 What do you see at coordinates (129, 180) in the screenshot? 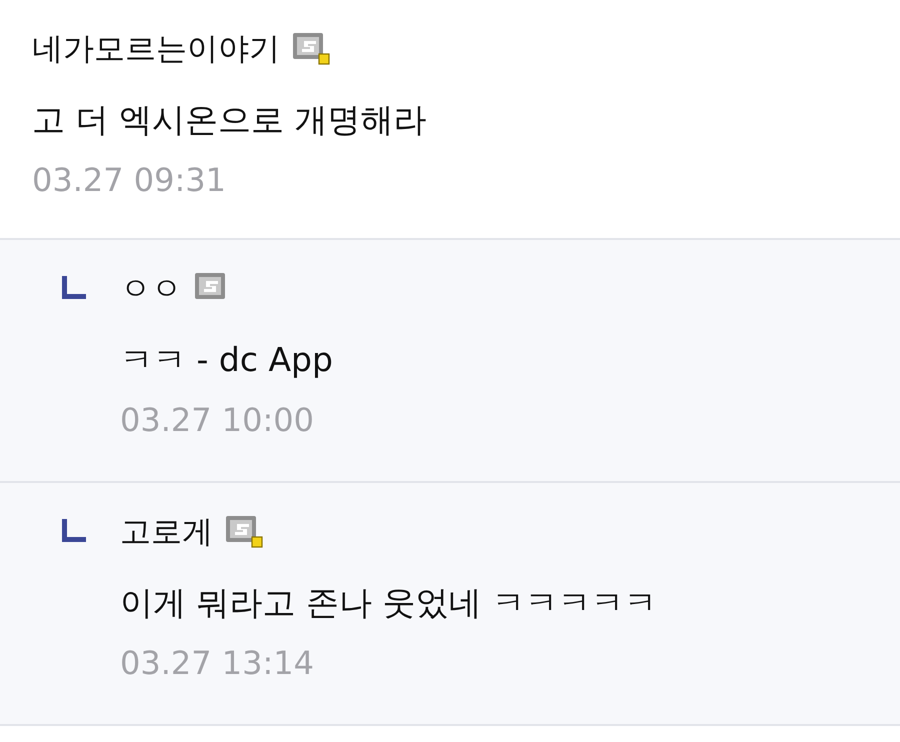
I see `comment-time: 03.27 09:31` at bounding box center [129, 180].